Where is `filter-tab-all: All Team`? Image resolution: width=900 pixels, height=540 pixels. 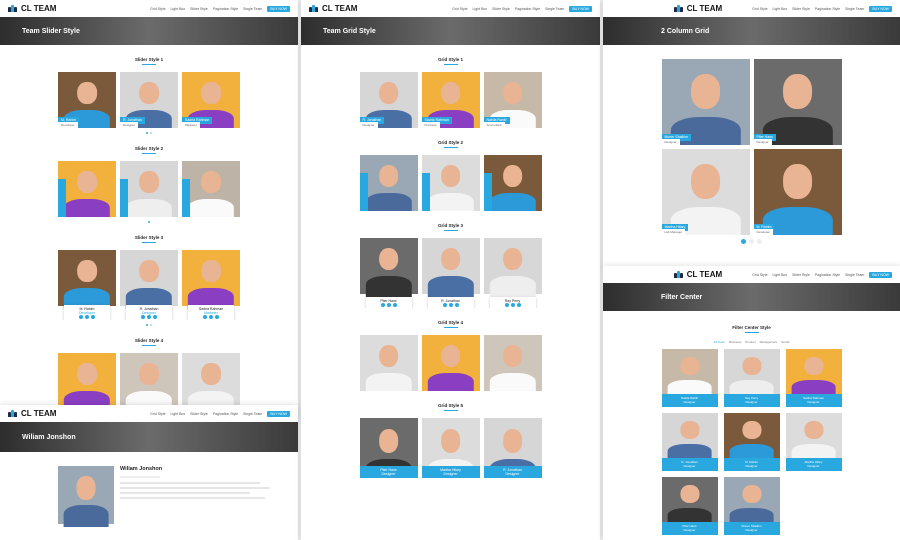 filter-tab-all: All Team is located at coordinates (719, 342).